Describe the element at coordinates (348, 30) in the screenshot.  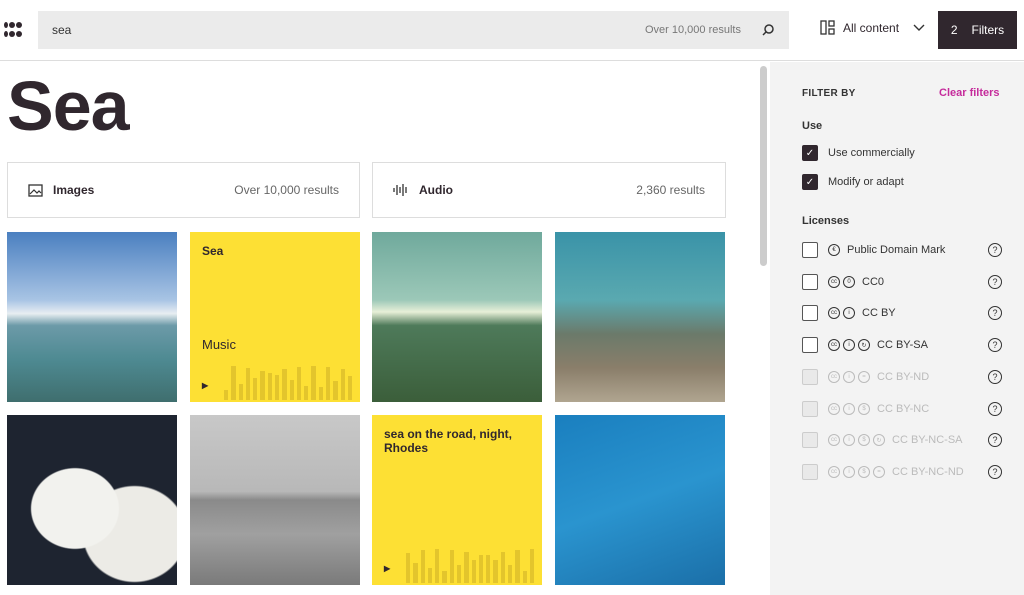
I see `search-input: sea` at that location.